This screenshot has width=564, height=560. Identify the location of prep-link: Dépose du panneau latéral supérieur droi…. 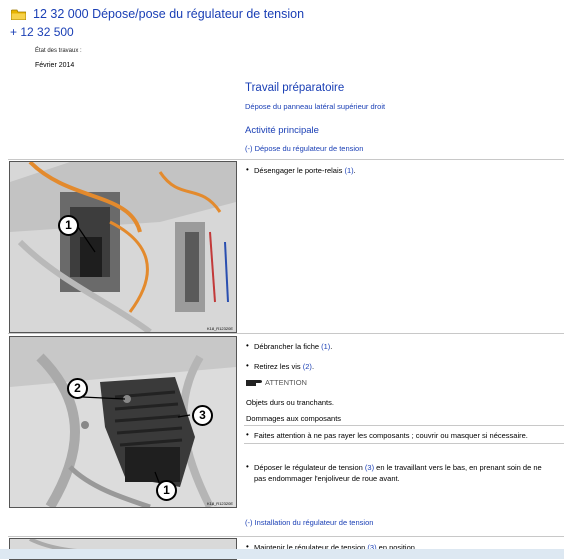
(315, 106).